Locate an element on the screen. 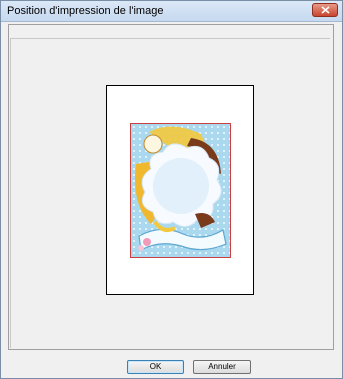  close-button is located at coordinates (325, 10).